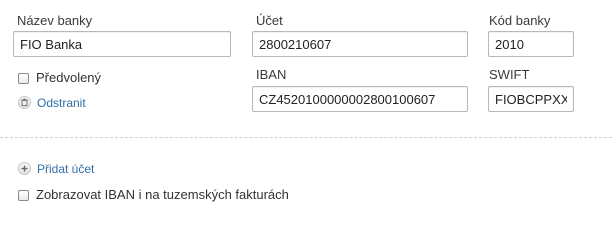 This screenshot has height=240, width=612. I want to click on bank-name-input, so click(122, 44).